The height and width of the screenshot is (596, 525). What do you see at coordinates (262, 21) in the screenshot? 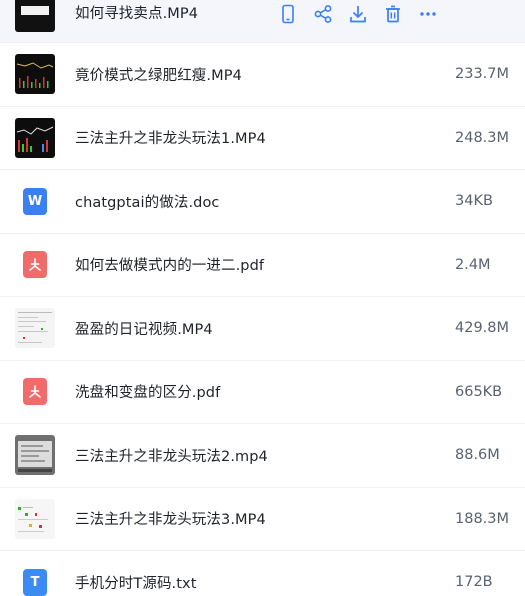
I see `file-row: 如何寻找卖点.MP4` at bounding box center [262, 21].